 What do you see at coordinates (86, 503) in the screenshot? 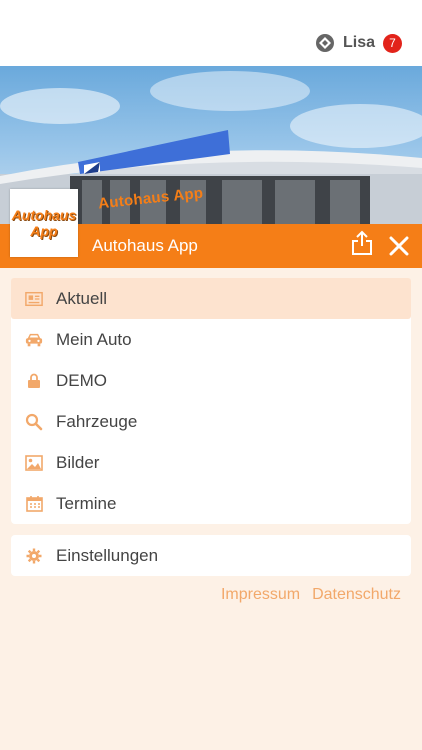
I see `menu-item-label: Termine` at bounding box center [86, 503].